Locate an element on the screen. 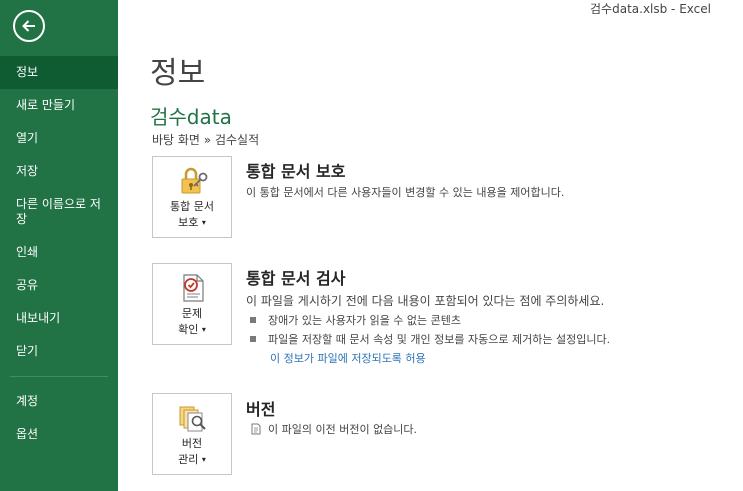 Image resolution: width=743 pixels, height=491 pixels. nav-item-new: 새로 만들기 is located at coordinates (59, 105).